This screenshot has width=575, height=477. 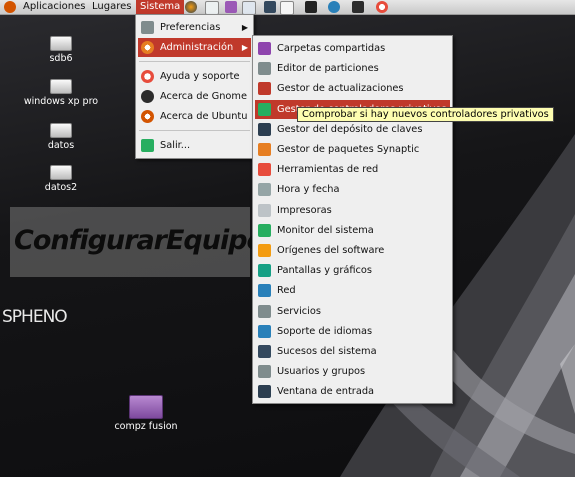 What do you see at coordinates (325, 331) in the screenshot?
I see `menu-item-label: Soporte de idiomas` at bounding box center [325, 331].